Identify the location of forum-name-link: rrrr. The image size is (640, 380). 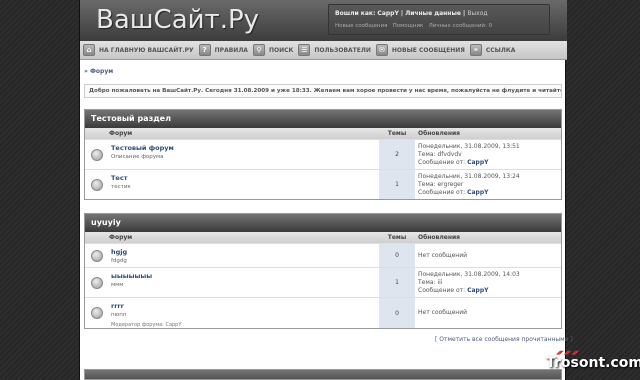
(244, 306).